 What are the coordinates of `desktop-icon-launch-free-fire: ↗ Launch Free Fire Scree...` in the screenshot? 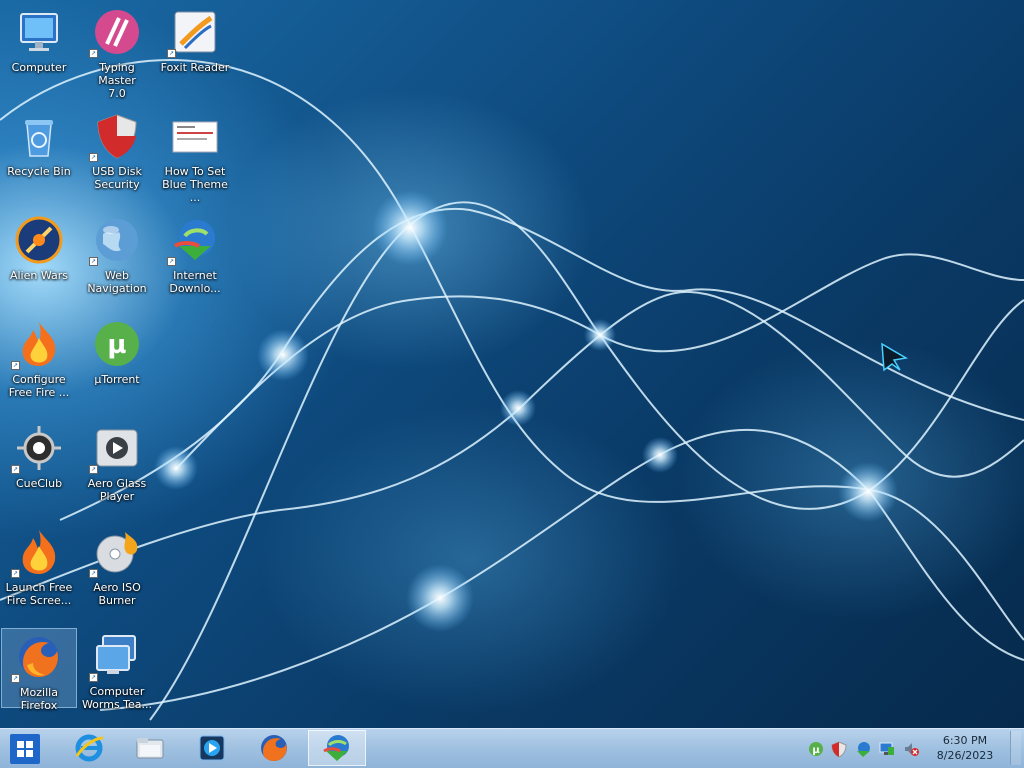 It's located at (39, 565).